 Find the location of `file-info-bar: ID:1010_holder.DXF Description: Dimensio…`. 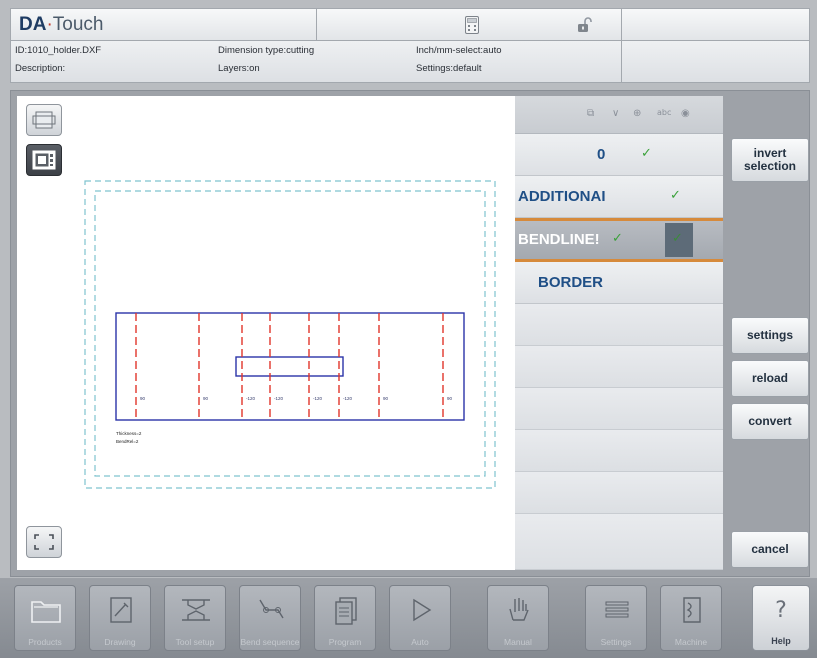

file-info-bar: ID:1010_holder.DXF Description: Dimensio… is located at coordinates (410, 62).